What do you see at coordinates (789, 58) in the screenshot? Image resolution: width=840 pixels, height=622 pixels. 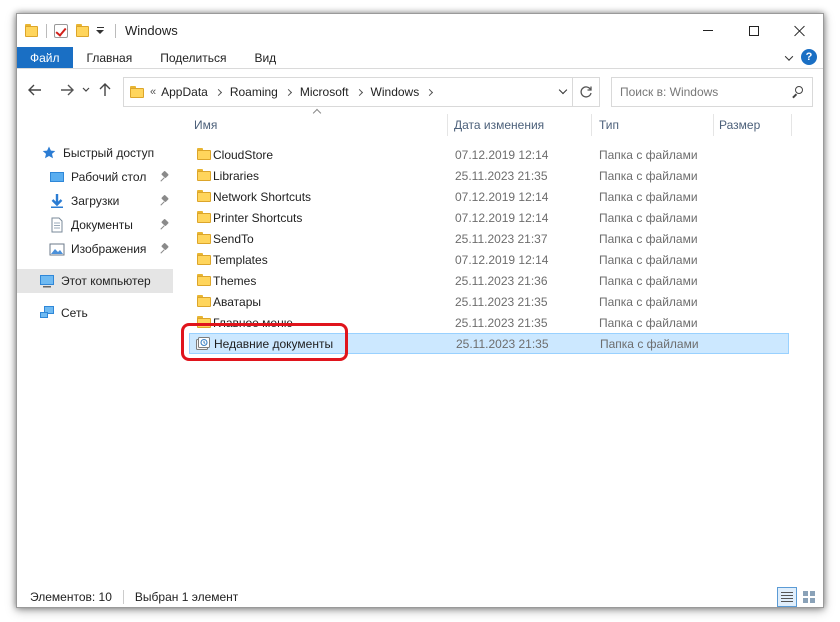 I see `expand-ribbon-button` at bounding box center [789, 58].